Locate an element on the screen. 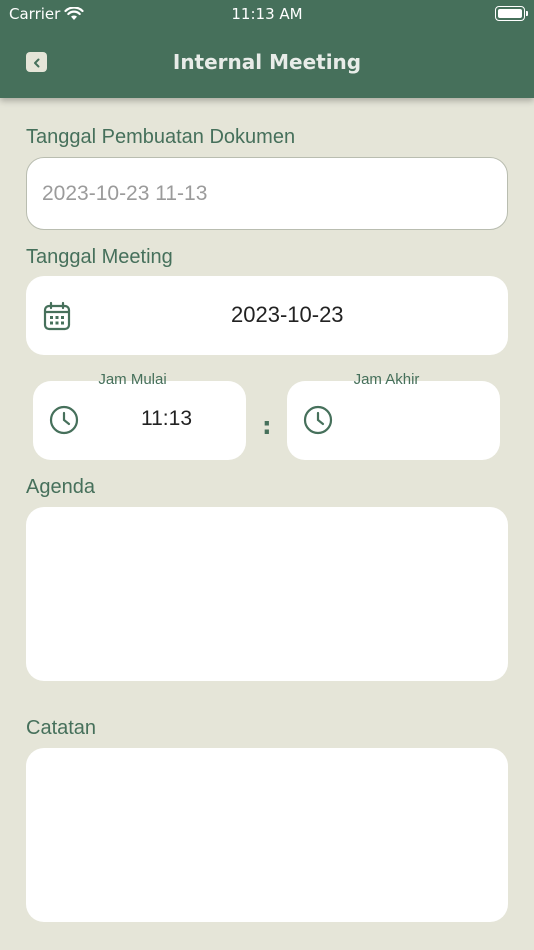  meeting-date-field: 2023-10-23 is located at coordinates (267, 315).